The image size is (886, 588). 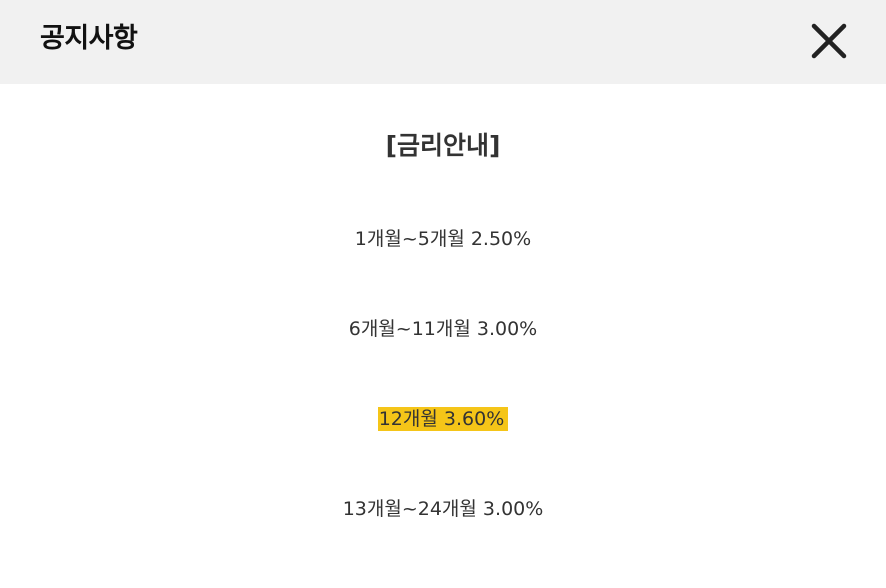 I want to click on close-icon, so click(x=829, y=41).